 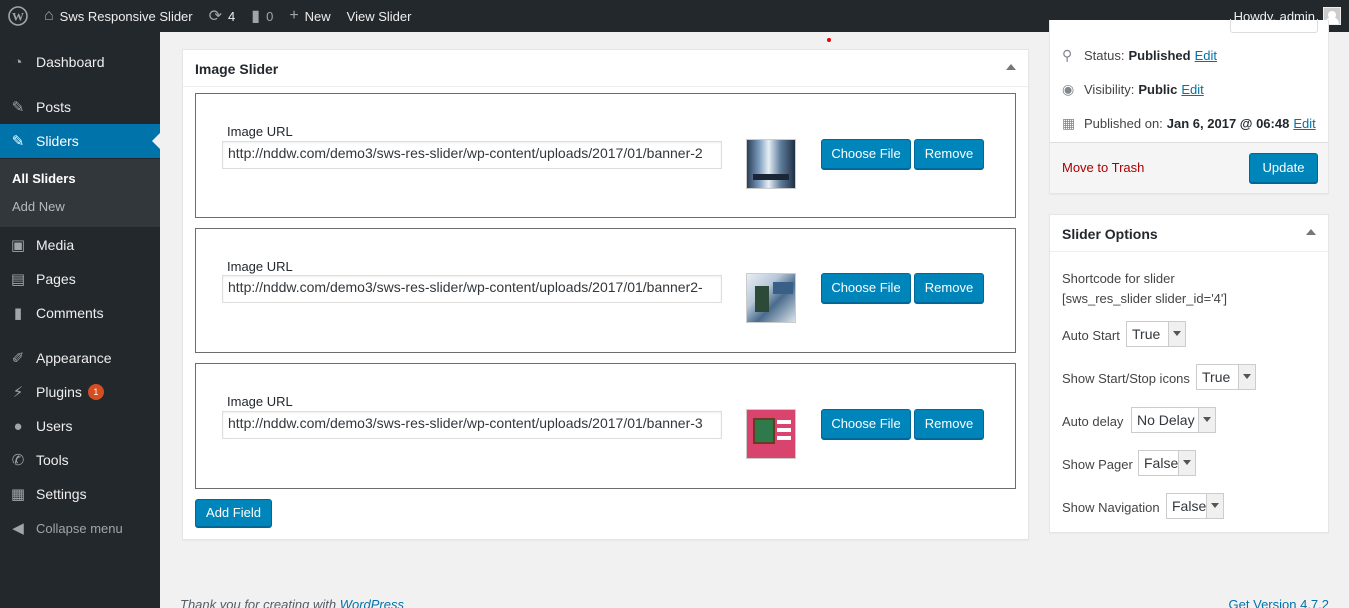 I want to click on wordpress-logo-icon: W, so click(x=18, y=16).